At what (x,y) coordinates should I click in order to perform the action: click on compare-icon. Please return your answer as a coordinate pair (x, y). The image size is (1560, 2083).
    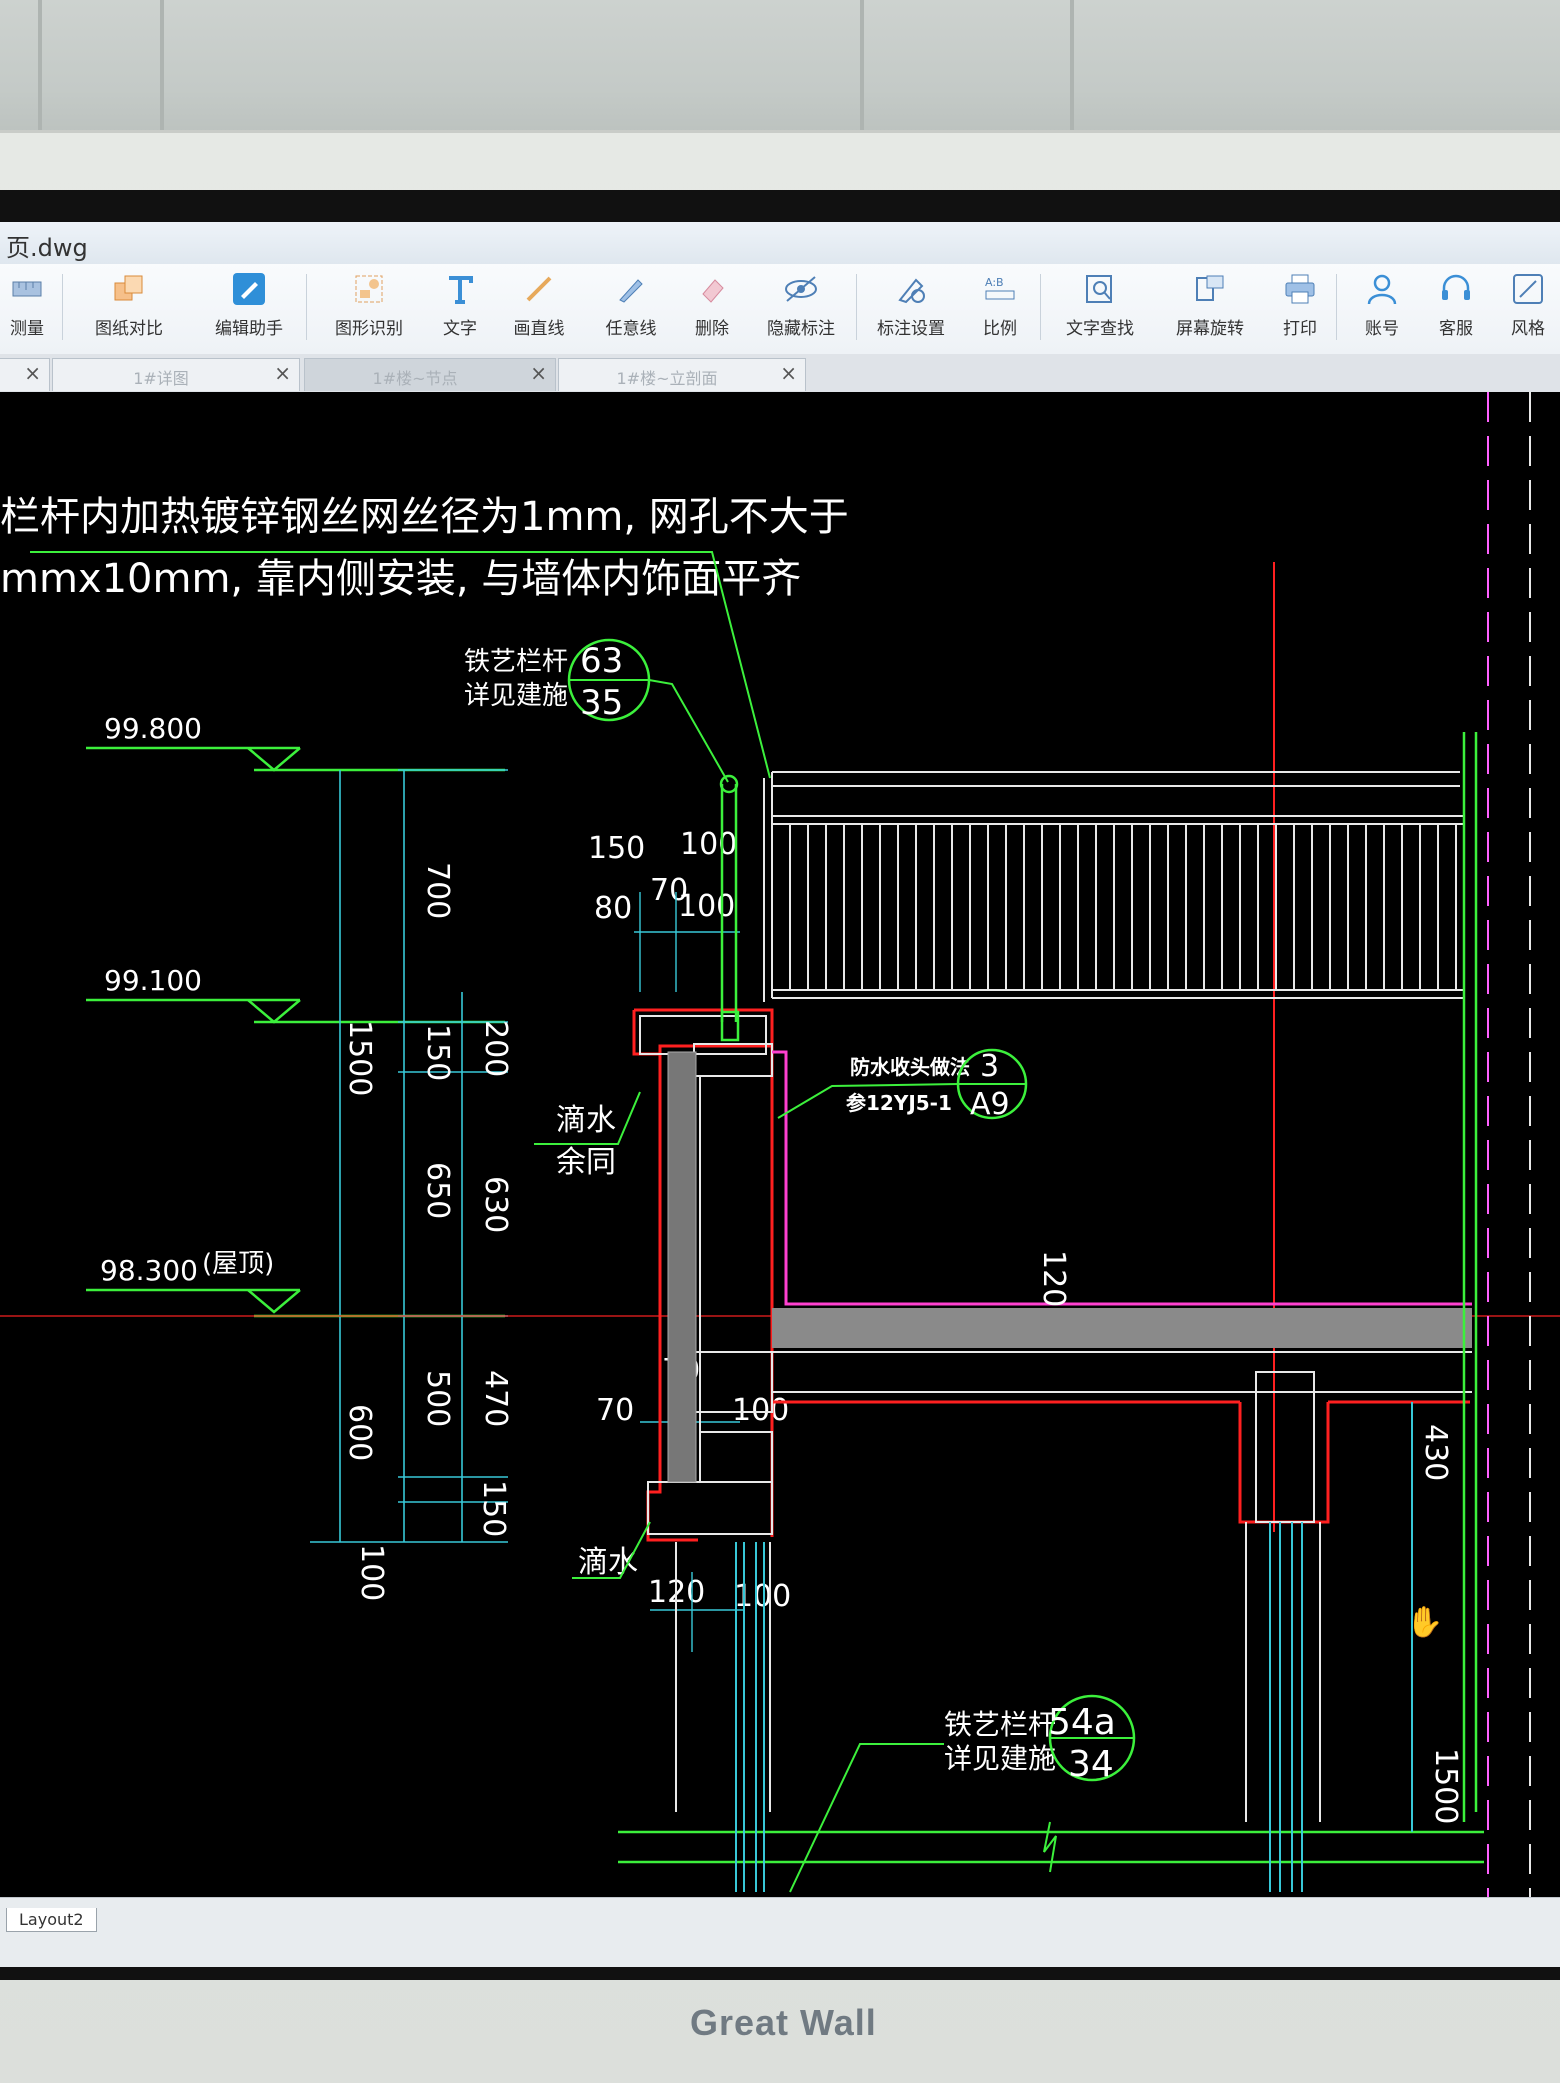
    Looking at the image, I should click on (129, 289).